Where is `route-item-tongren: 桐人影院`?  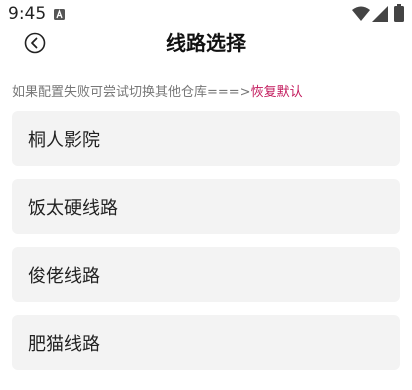
route-item-tongren: 桐人影院 is located at coordinates (206, 138).